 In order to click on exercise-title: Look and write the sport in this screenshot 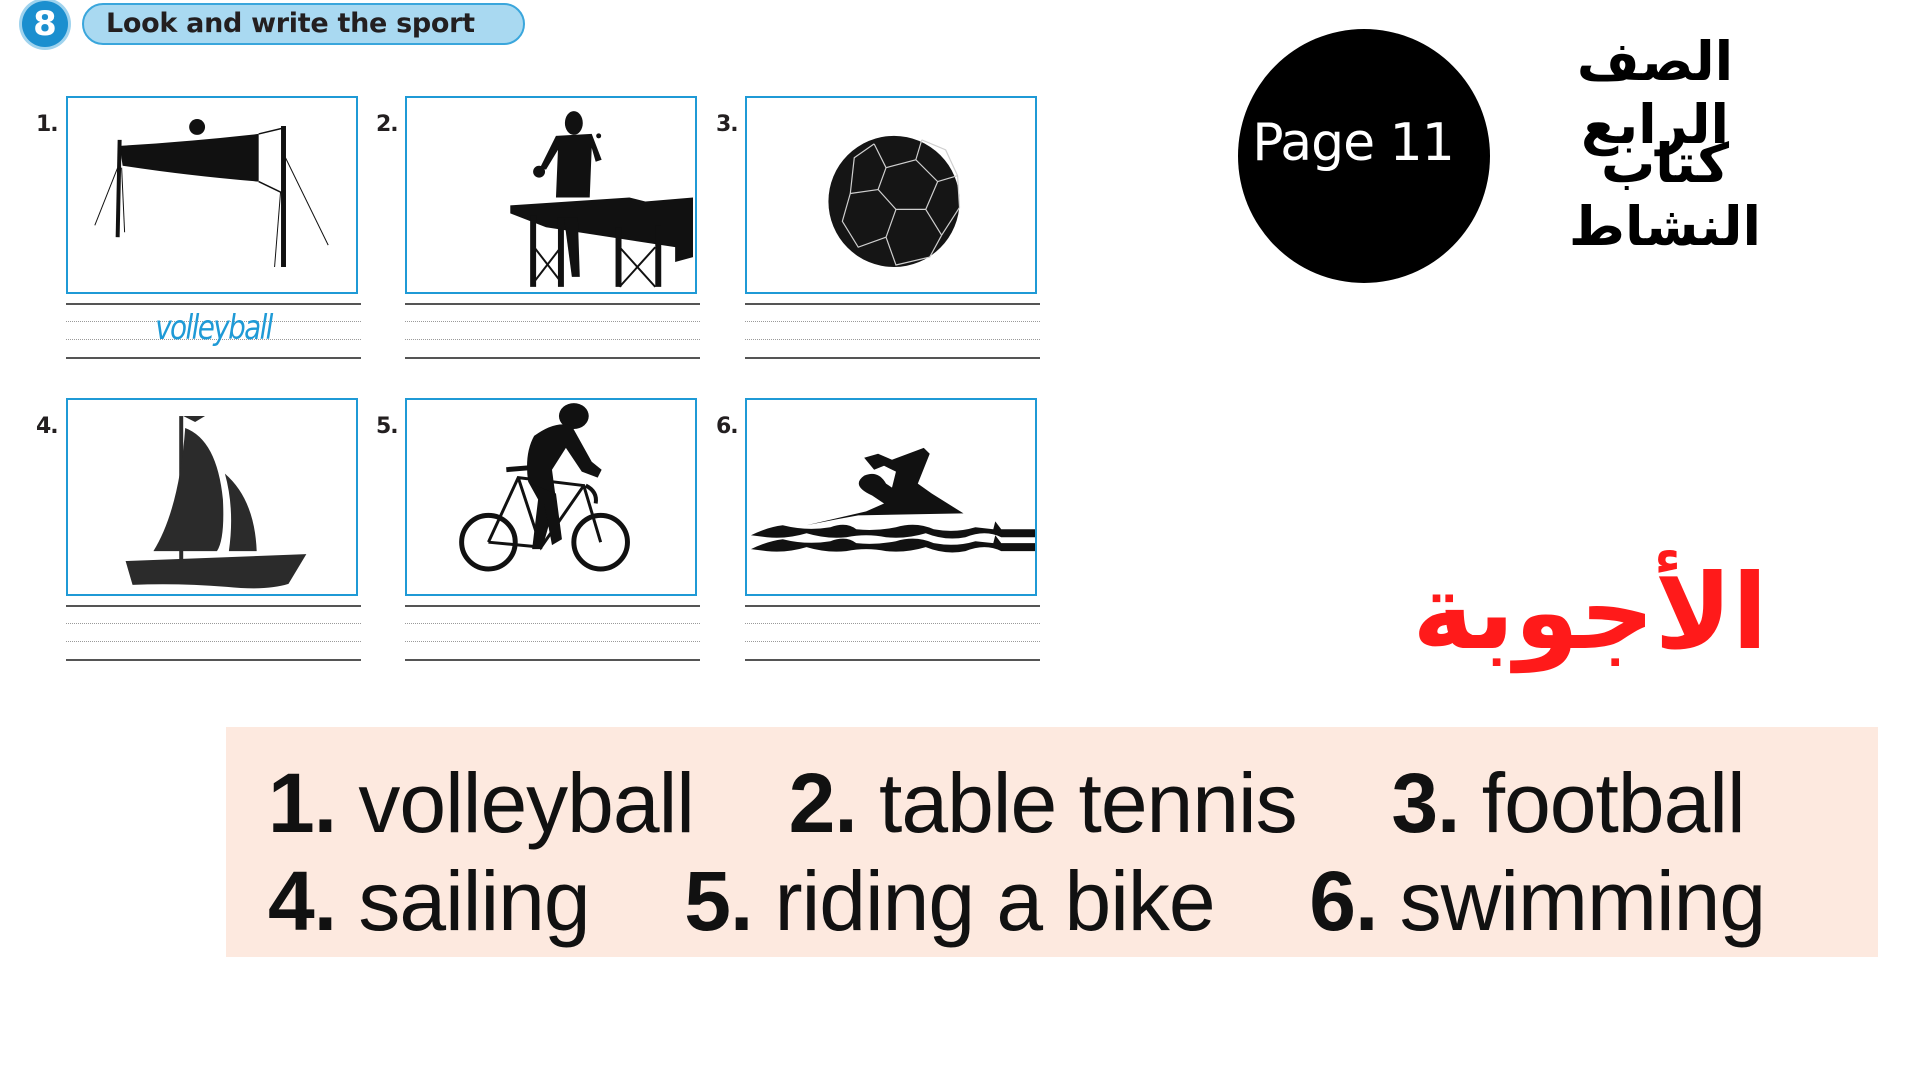, I will do `click(303, 24)`.